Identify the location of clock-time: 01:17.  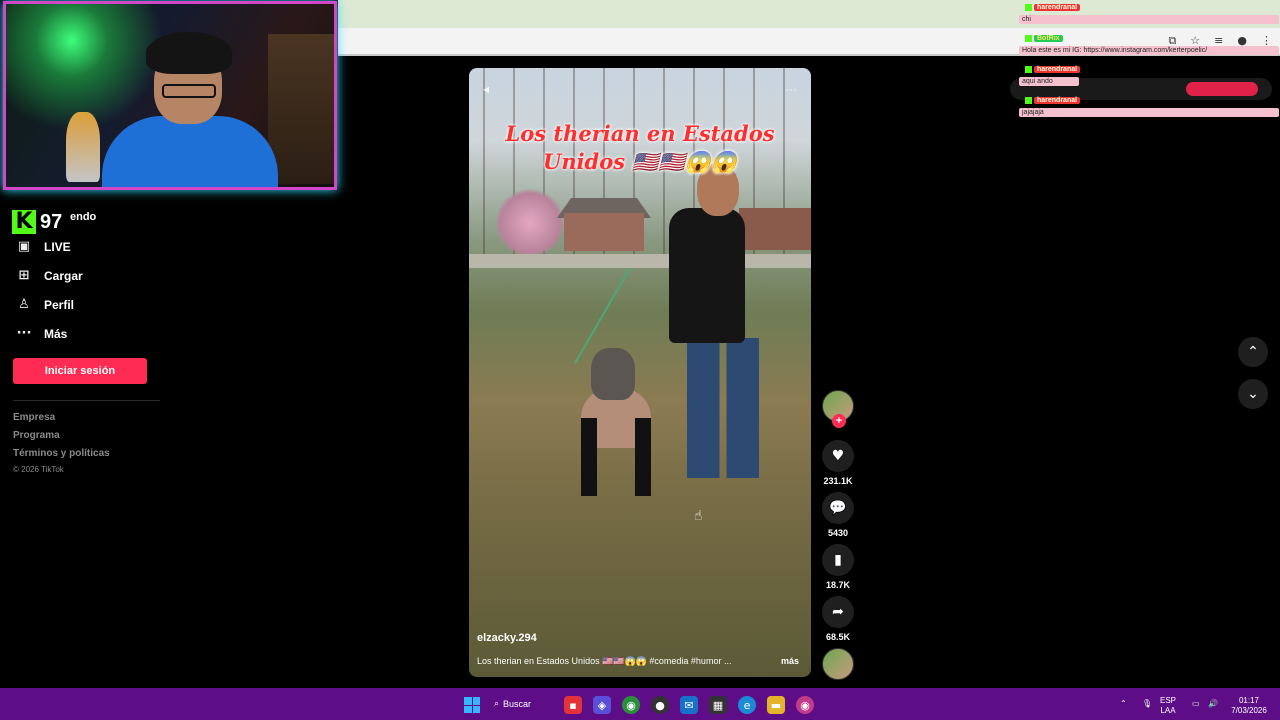
(1249, 700).